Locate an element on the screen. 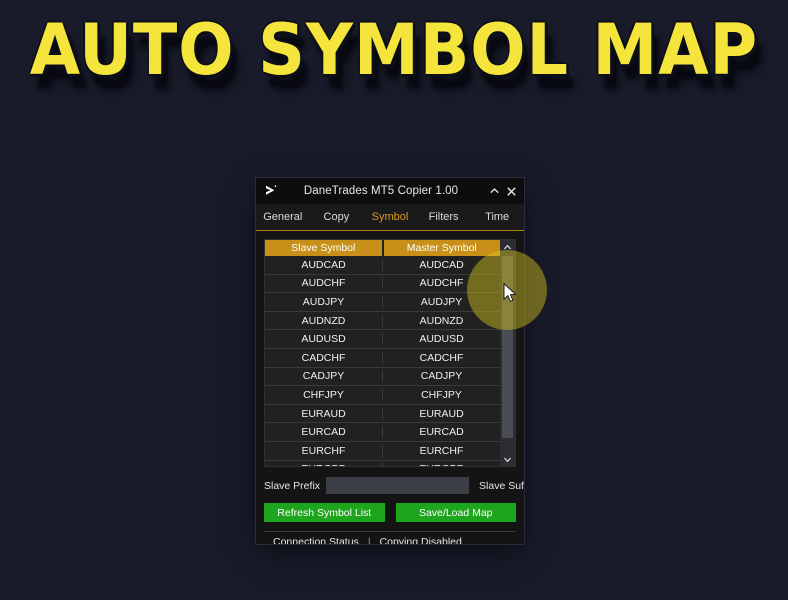 The height and width of the screenshot is (600, 788). table-row: AUDJPY AUDJPY is located at coordinates (382, 302).